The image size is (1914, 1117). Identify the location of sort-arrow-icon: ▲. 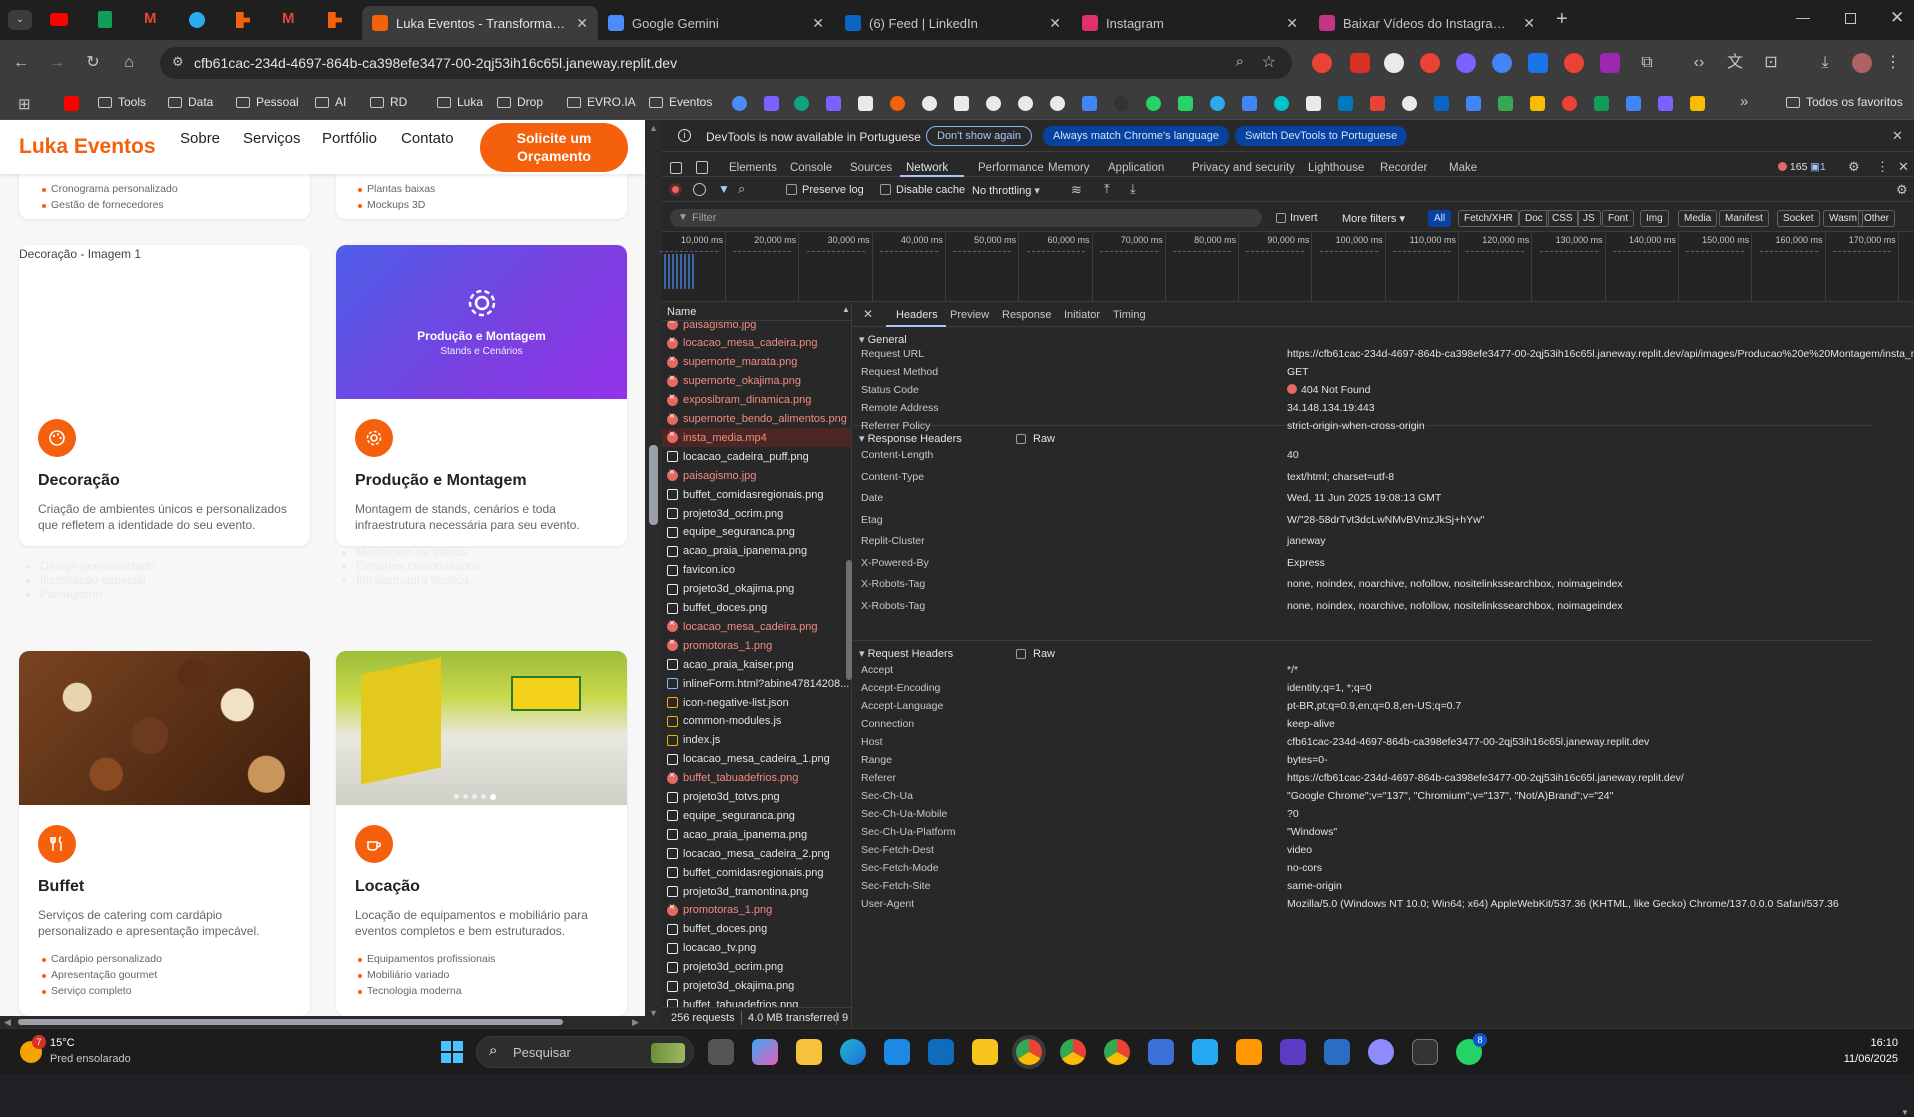
(846, 309).